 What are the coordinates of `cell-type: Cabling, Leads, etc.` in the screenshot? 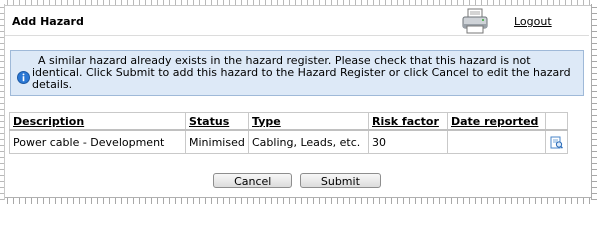 It's located at (308, 141).